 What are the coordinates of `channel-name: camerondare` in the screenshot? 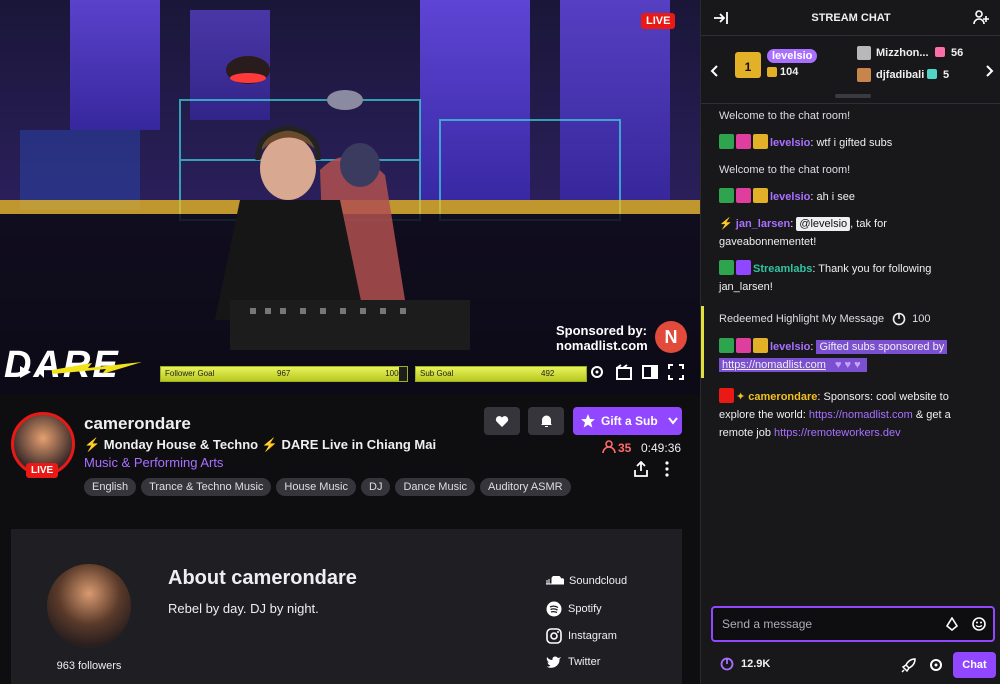 It's located at (137, 424).